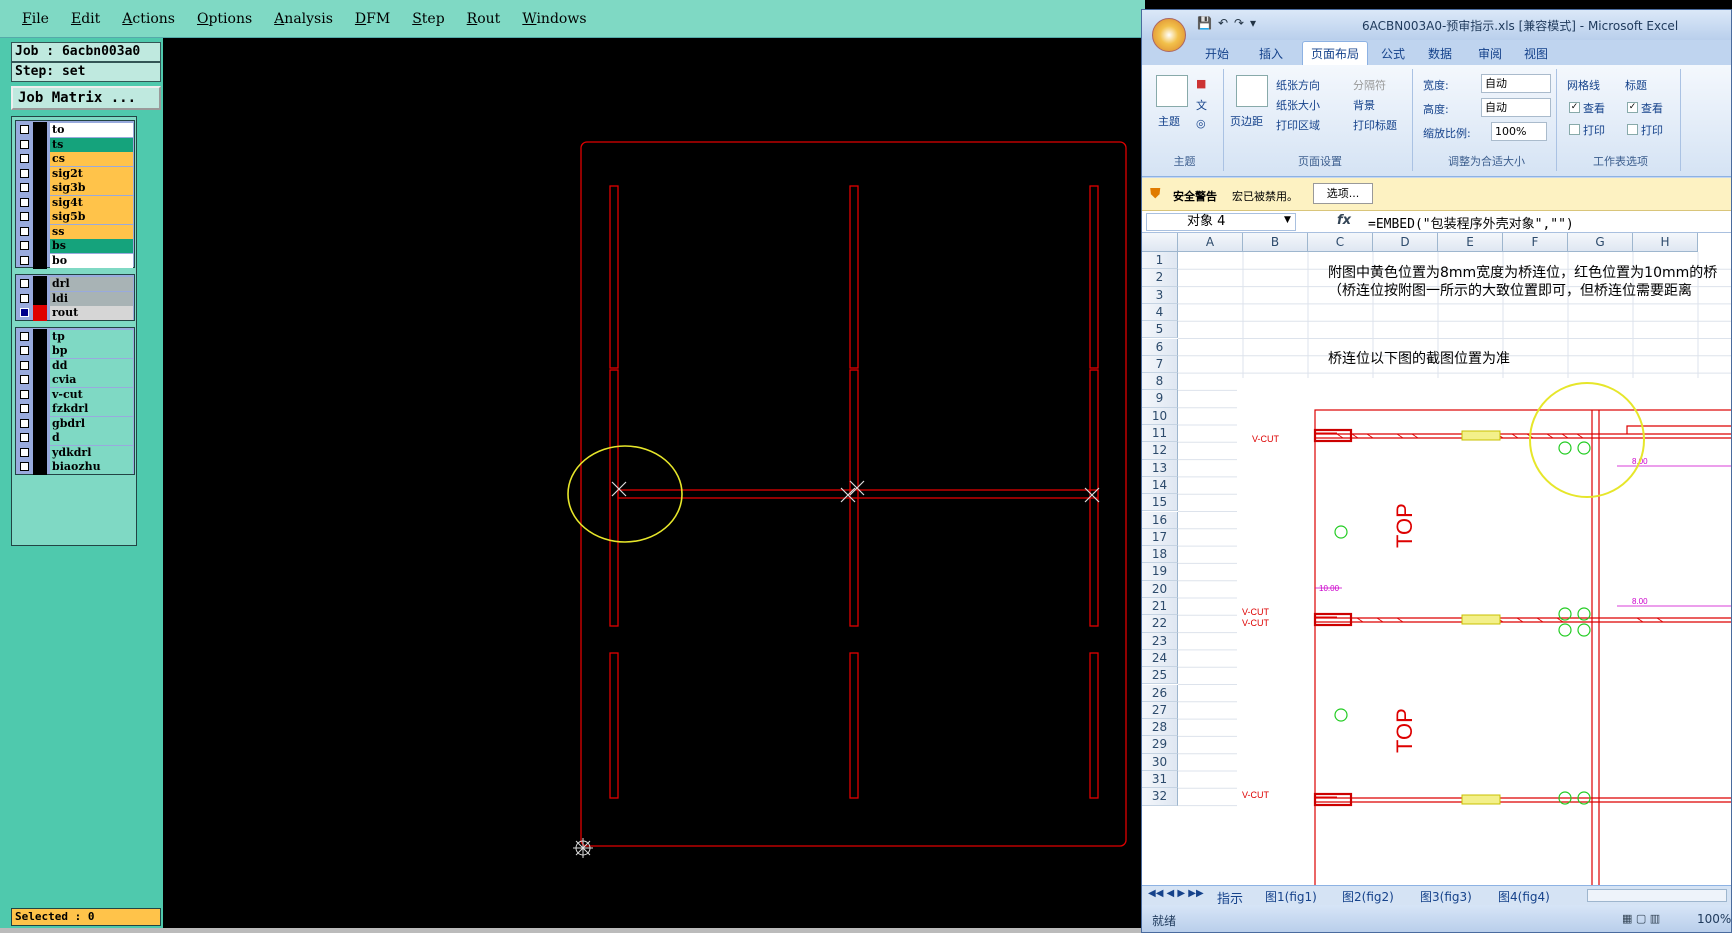  What do you see at coordinates (1217, 53) in the screenshot?
I see `tab-home: 开始` at bounding box center [1217, 53].